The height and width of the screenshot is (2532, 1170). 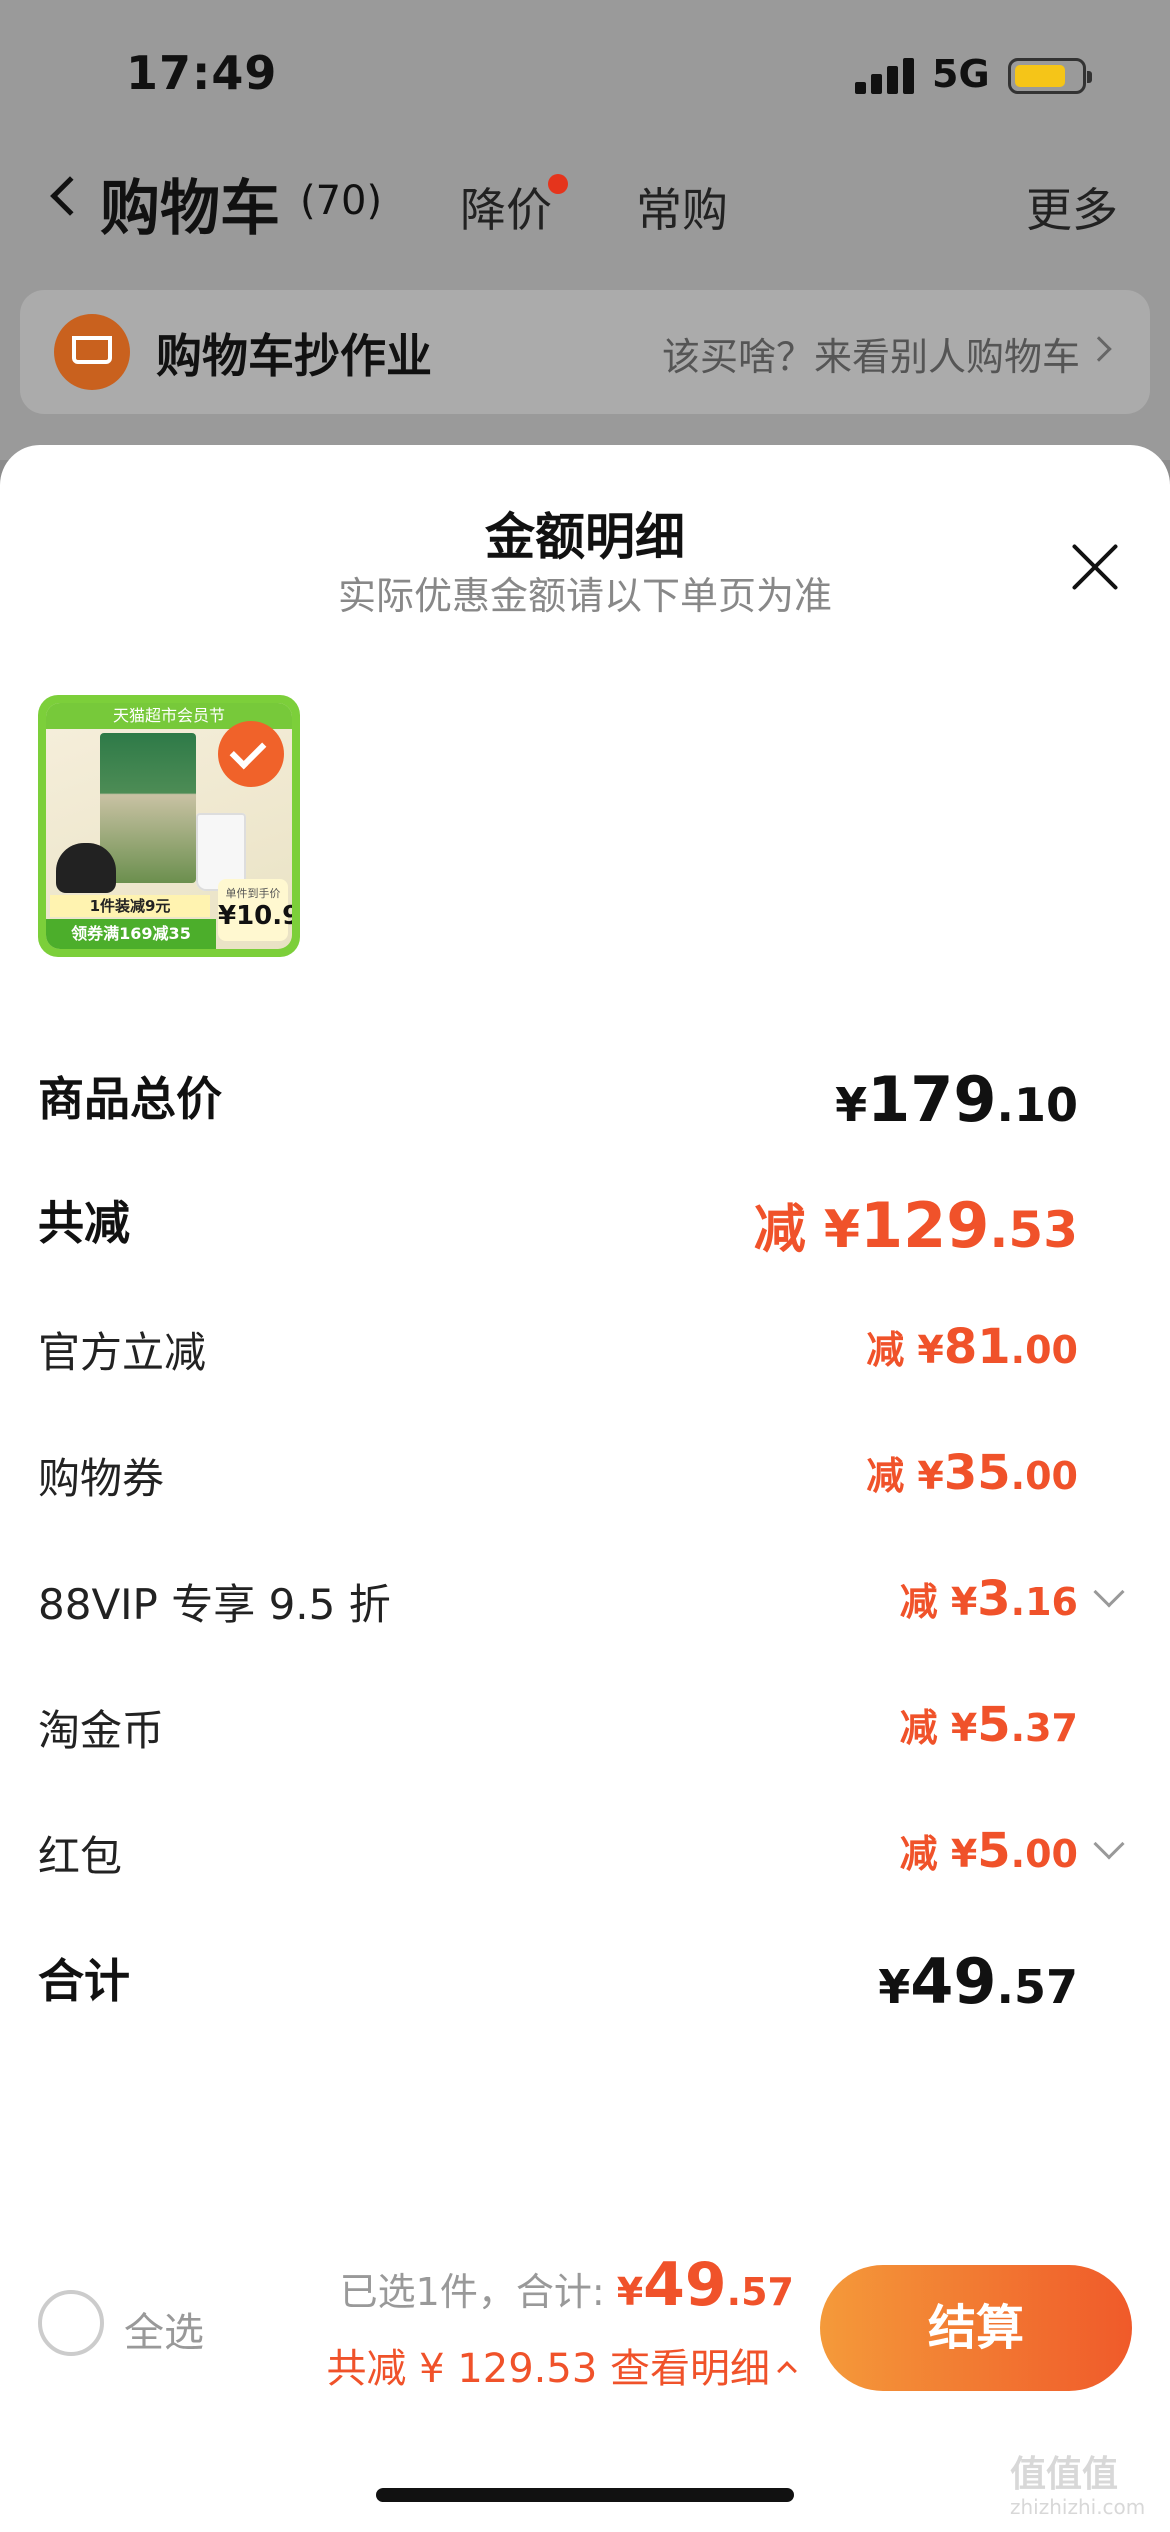 I want to click on chevron-up-icon, so click(x=787, y=2371).